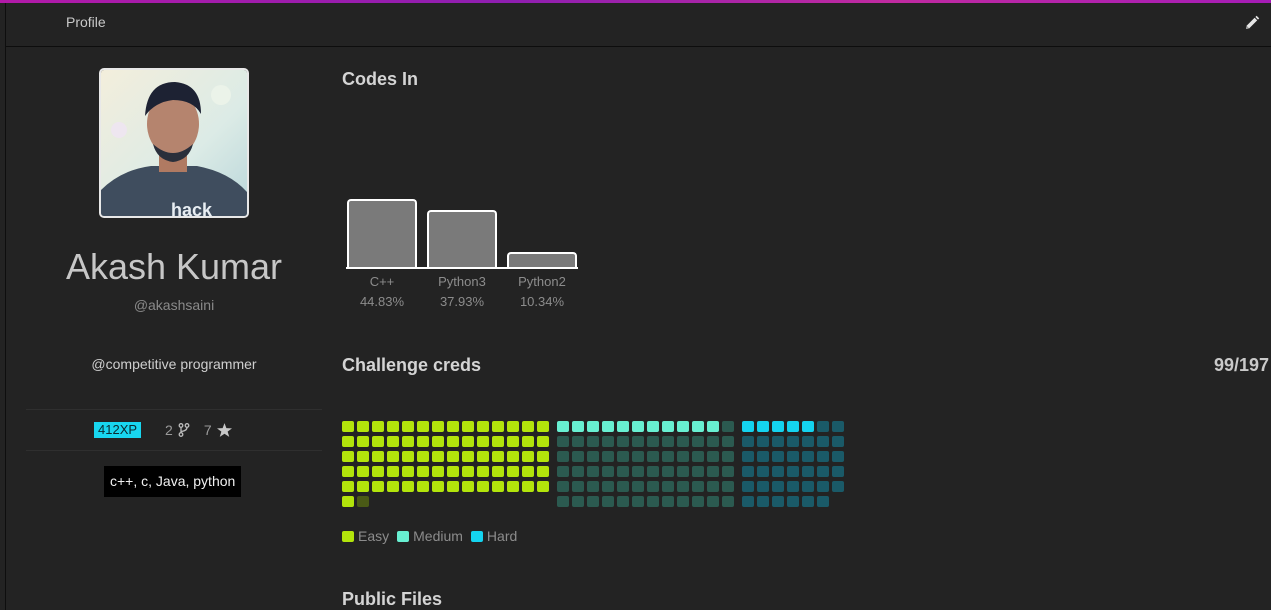 The image size is (1271, 610). Describe the element at coordinates (218, 430) in the screenshot. I see `stars-stat: 7` at that location.